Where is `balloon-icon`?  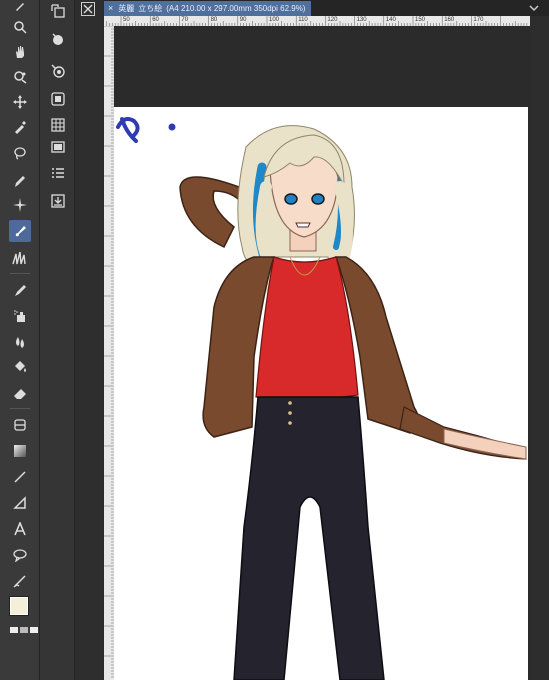
balloon-icon is located at coordinates (20, 555).